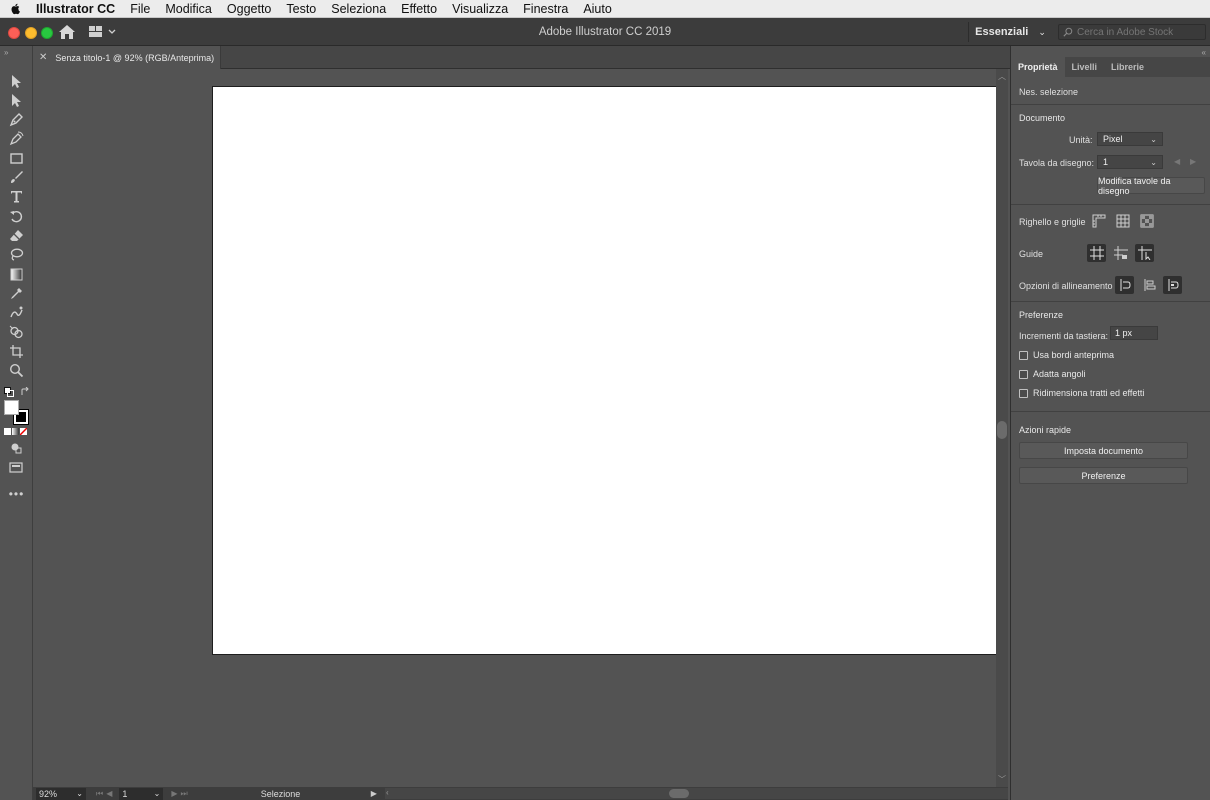 This screenshot has height=800, width=1210. I want to click on screen-mode-tool, so click(16, 467).